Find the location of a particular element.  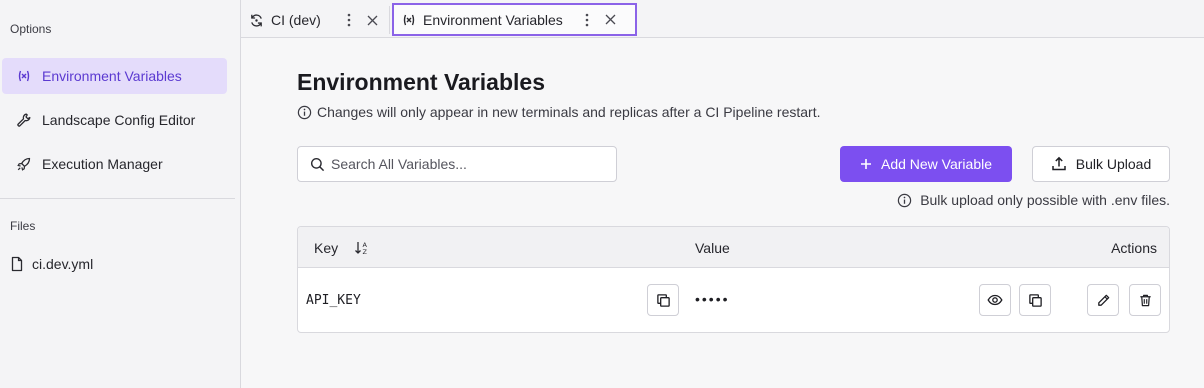

column-header-key: Key AZ is located at coordinates (342, 248).